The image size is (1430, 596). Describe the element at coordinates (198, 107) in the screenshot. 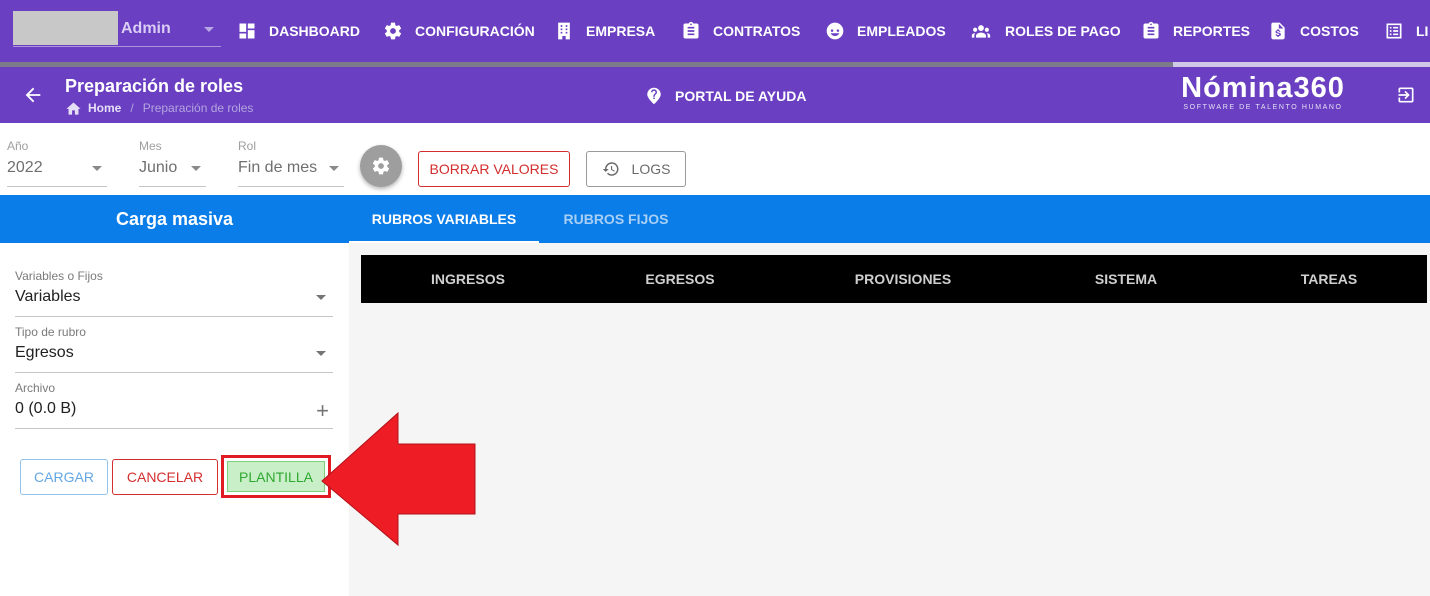

I see `breadcrumb-current: Preparación de roles` at that location.